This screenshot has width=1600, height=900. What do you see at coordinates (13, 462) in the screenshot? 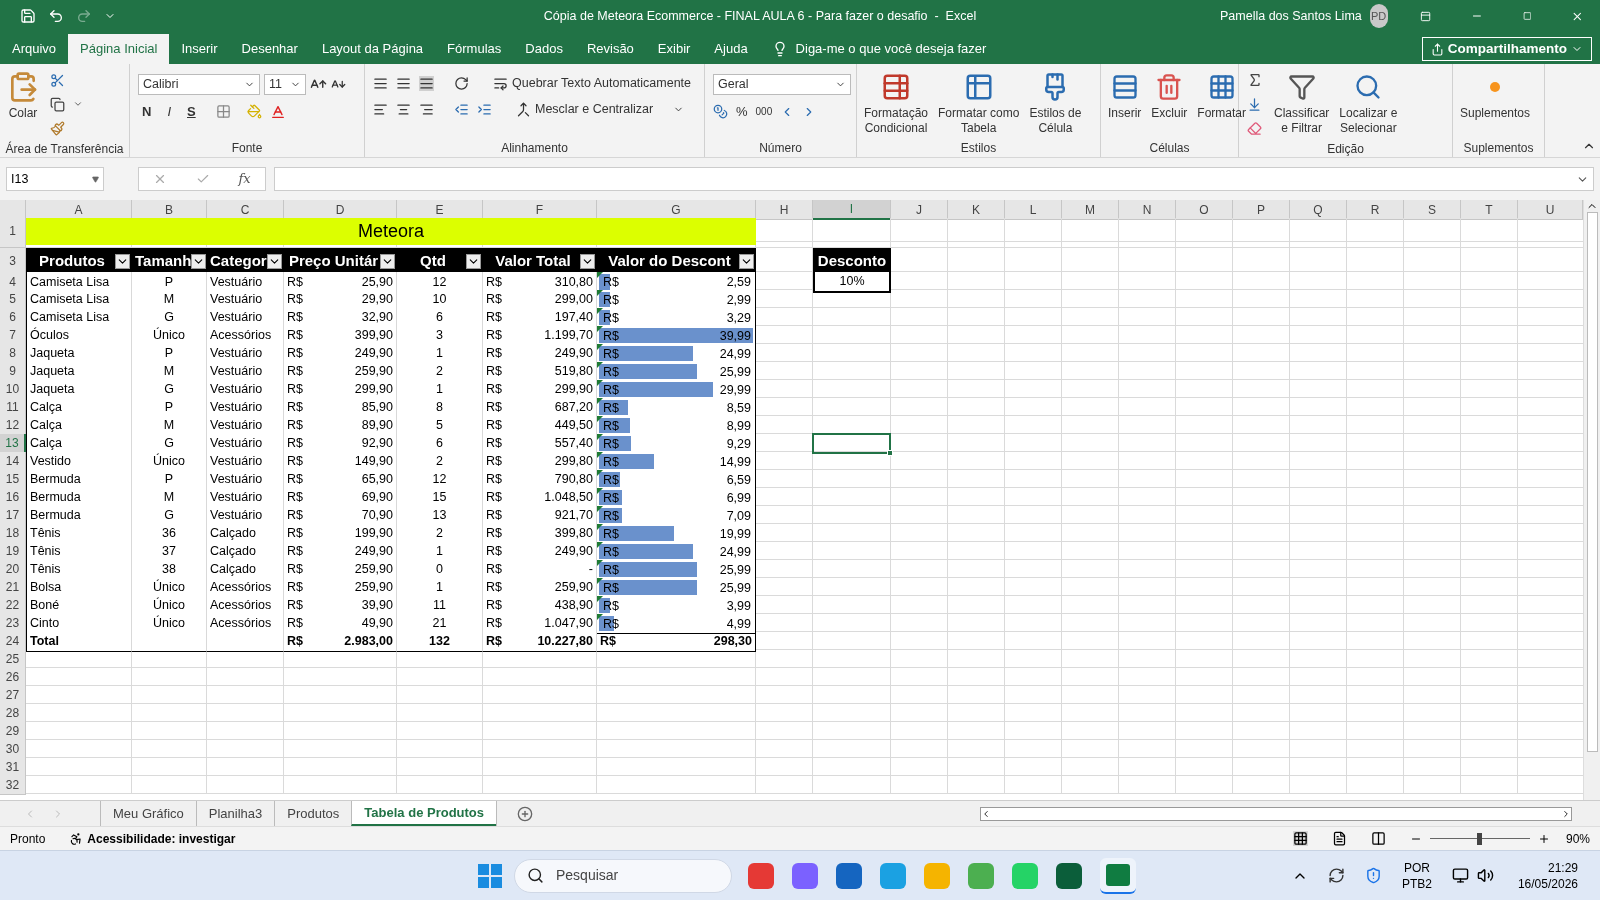
I see `row-header: 14` at bounding box center [13, 462].